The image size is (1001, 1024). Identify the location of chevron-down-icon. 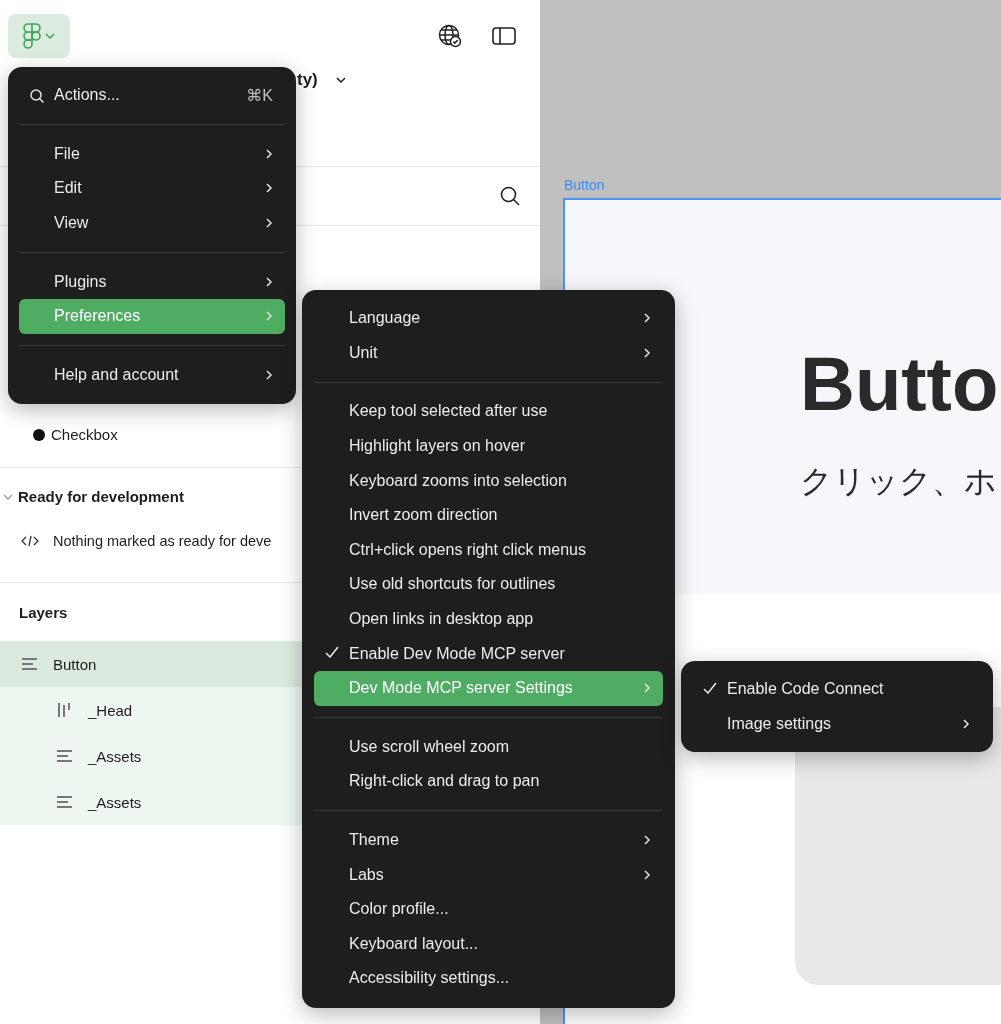
(340, 80).